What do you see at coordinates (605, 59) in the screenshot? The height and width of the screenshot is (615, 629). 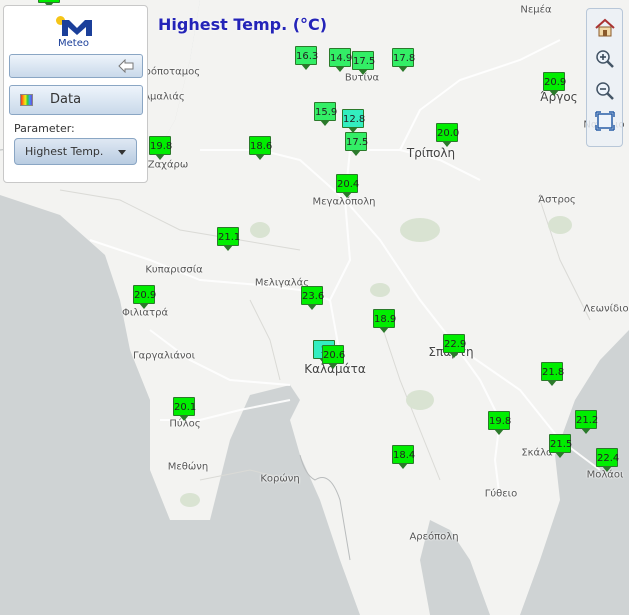 I see `zoom-in-icon` at bounding box center [605, 59].